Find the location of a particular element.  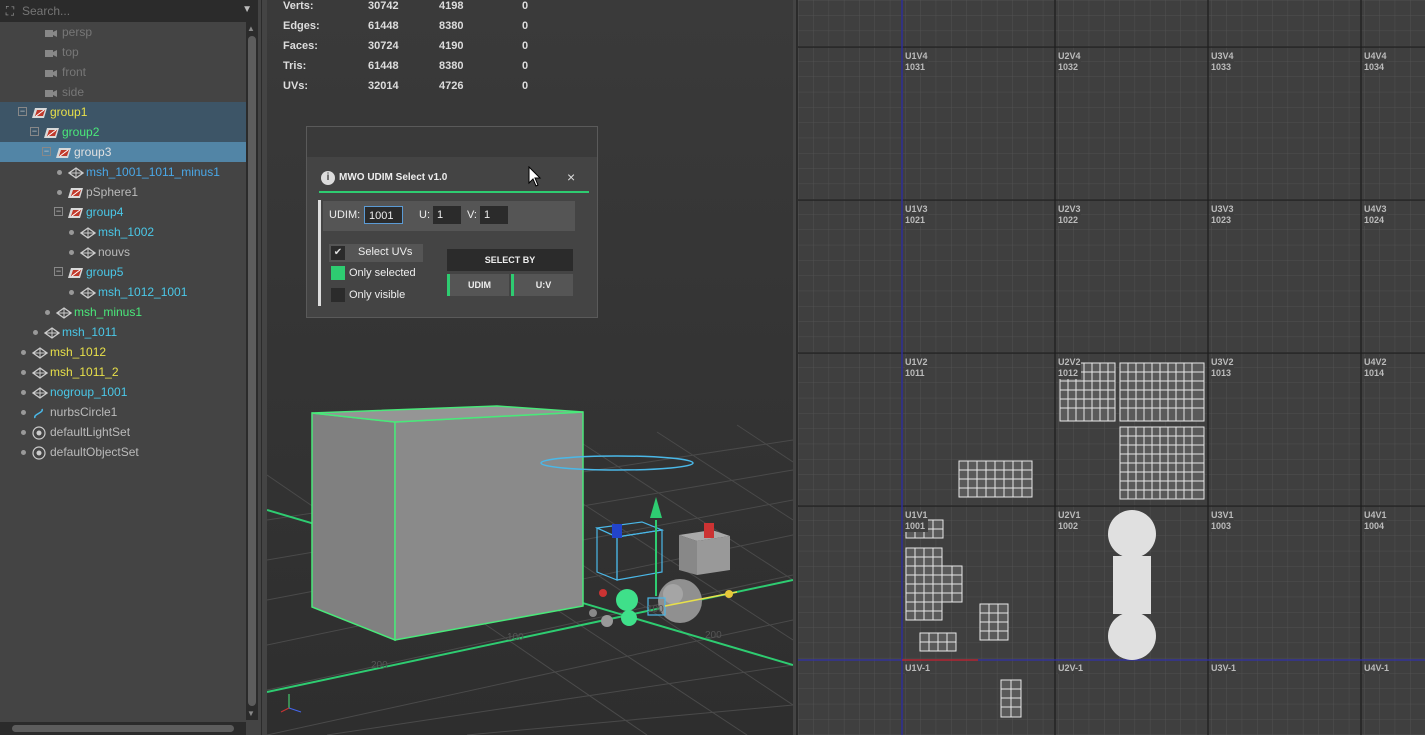

outliner-item: nurbsCircle1 is located at coordinates (123, 412).